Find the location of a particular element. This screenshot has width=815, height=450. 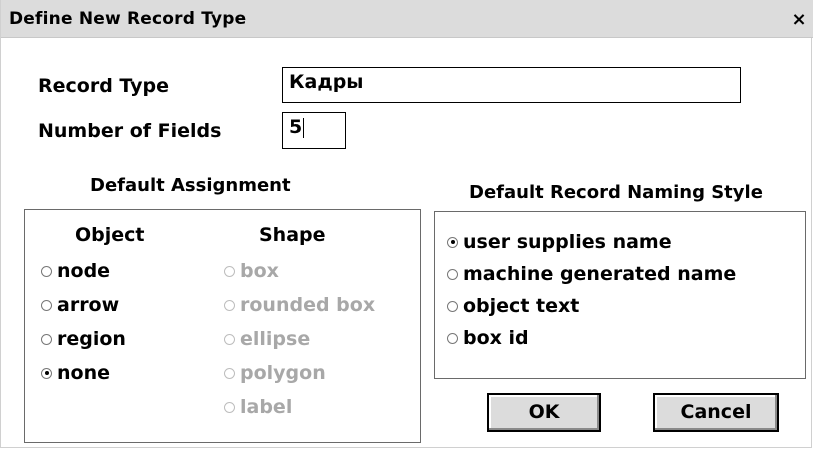

object-option-none: none is located at coordinates (75, 373).